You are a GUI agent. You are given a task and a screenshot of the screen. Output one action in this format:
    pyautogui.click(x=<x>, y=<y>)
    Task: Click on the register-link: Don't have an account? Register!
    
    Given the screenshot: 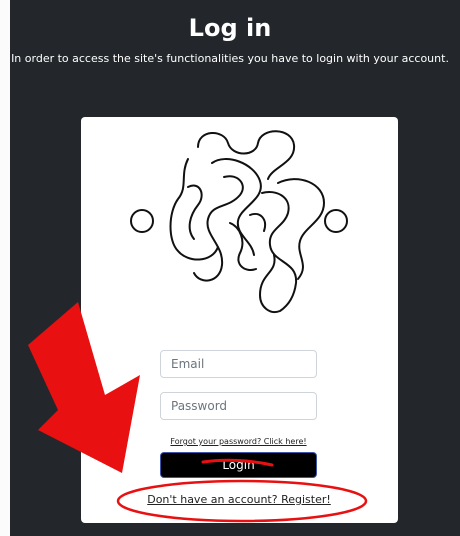 What is the action you would take?
    pyautogui.click(x=239, y=499)
    